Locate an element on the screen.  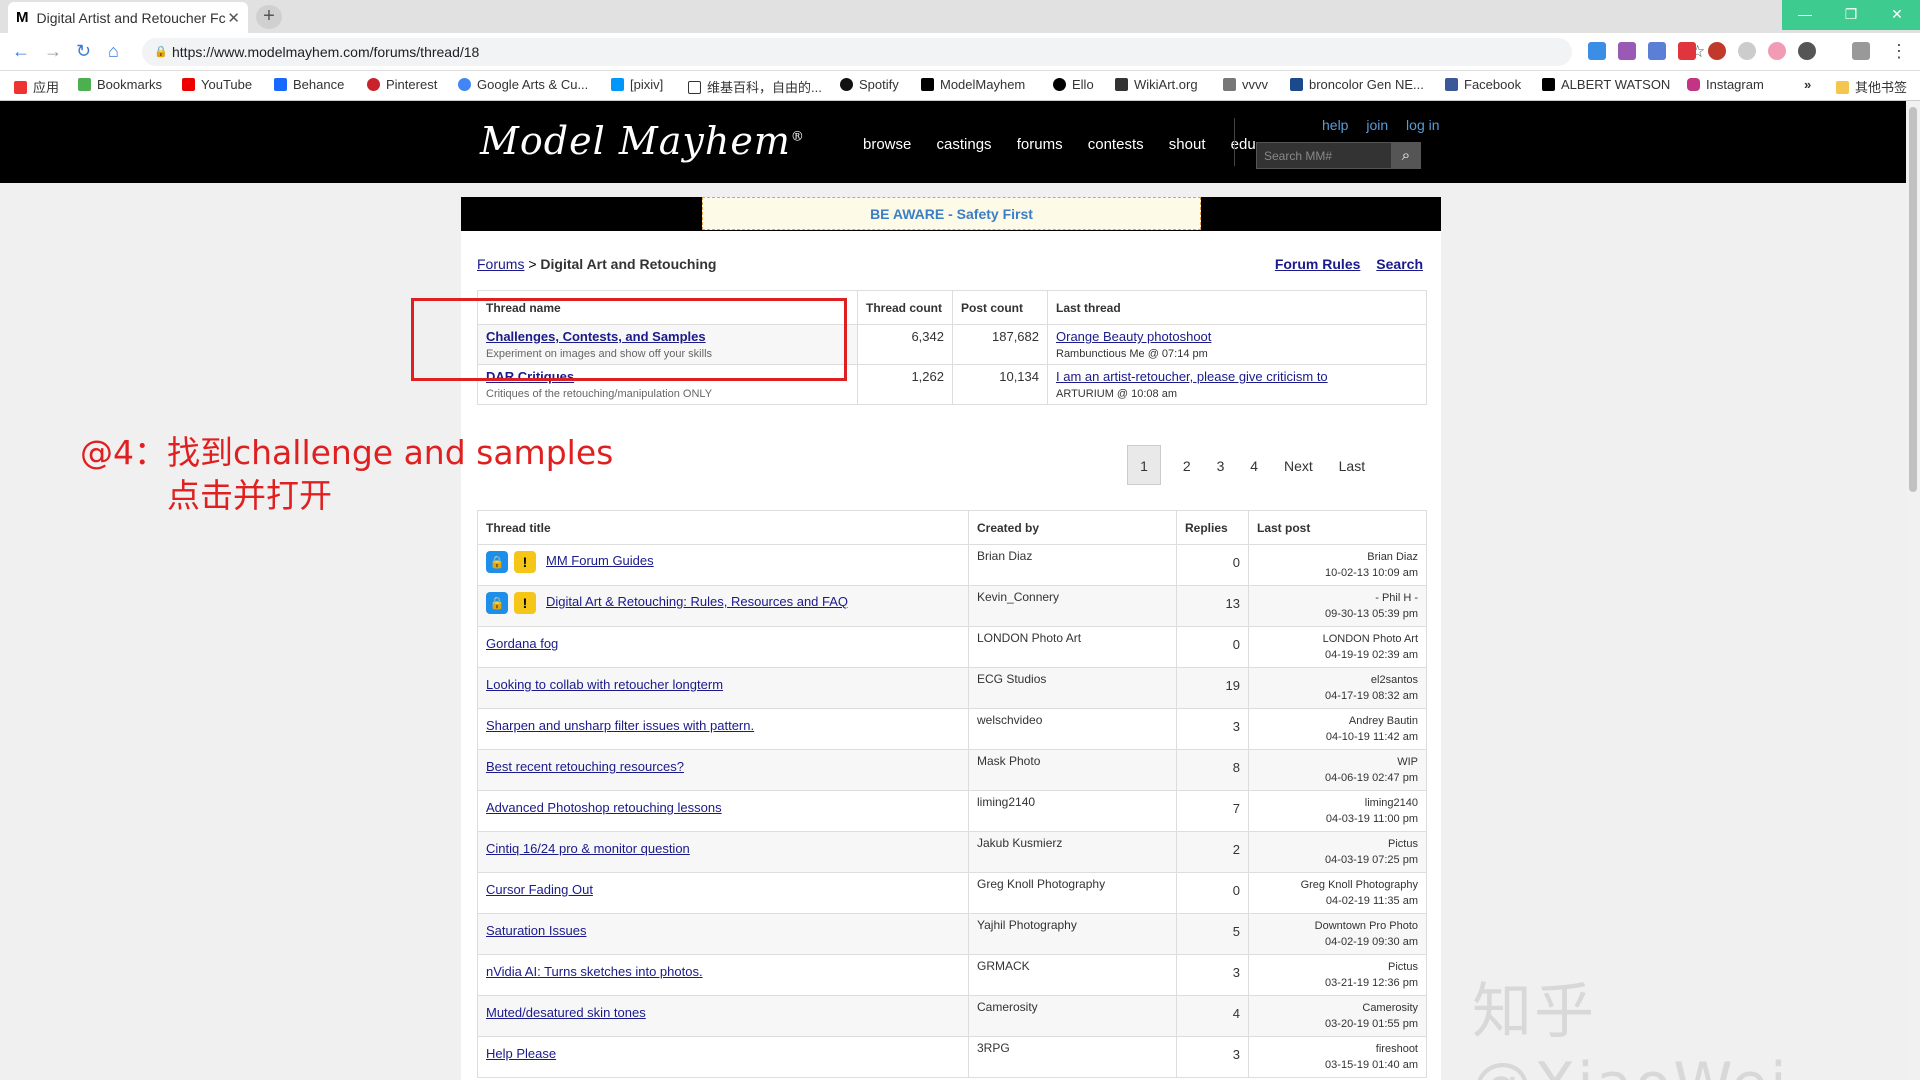
back-icon: ← is located at coordinates (21, 51).